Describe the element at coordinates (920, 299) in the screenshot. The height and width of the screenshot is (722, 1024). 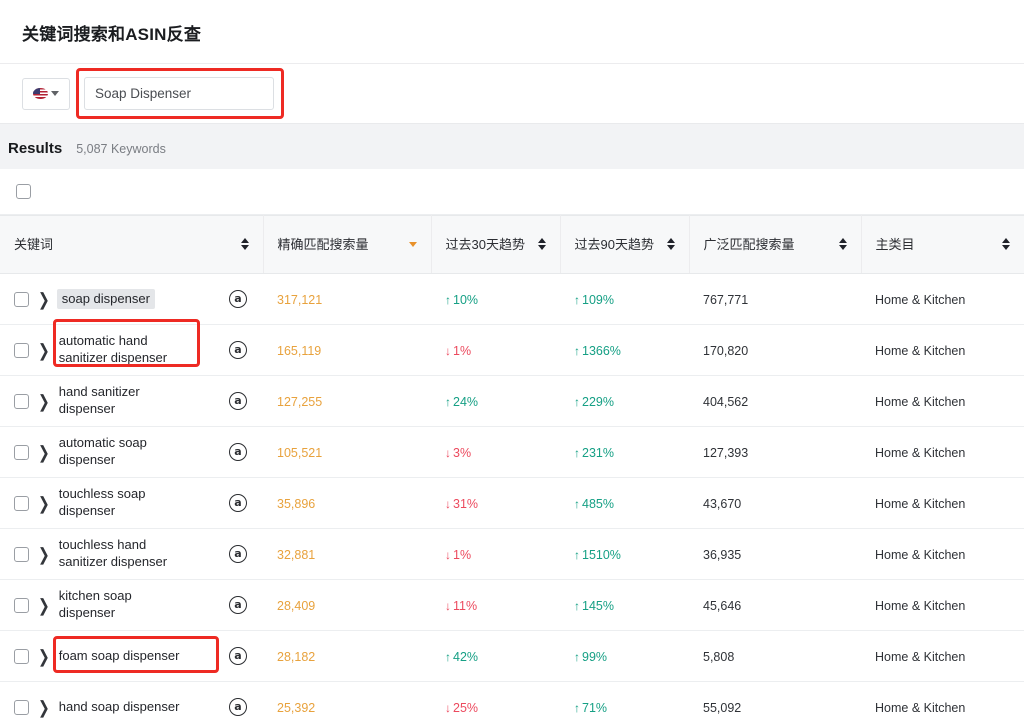
I see `category-text: Home & Kitchen` at that location.